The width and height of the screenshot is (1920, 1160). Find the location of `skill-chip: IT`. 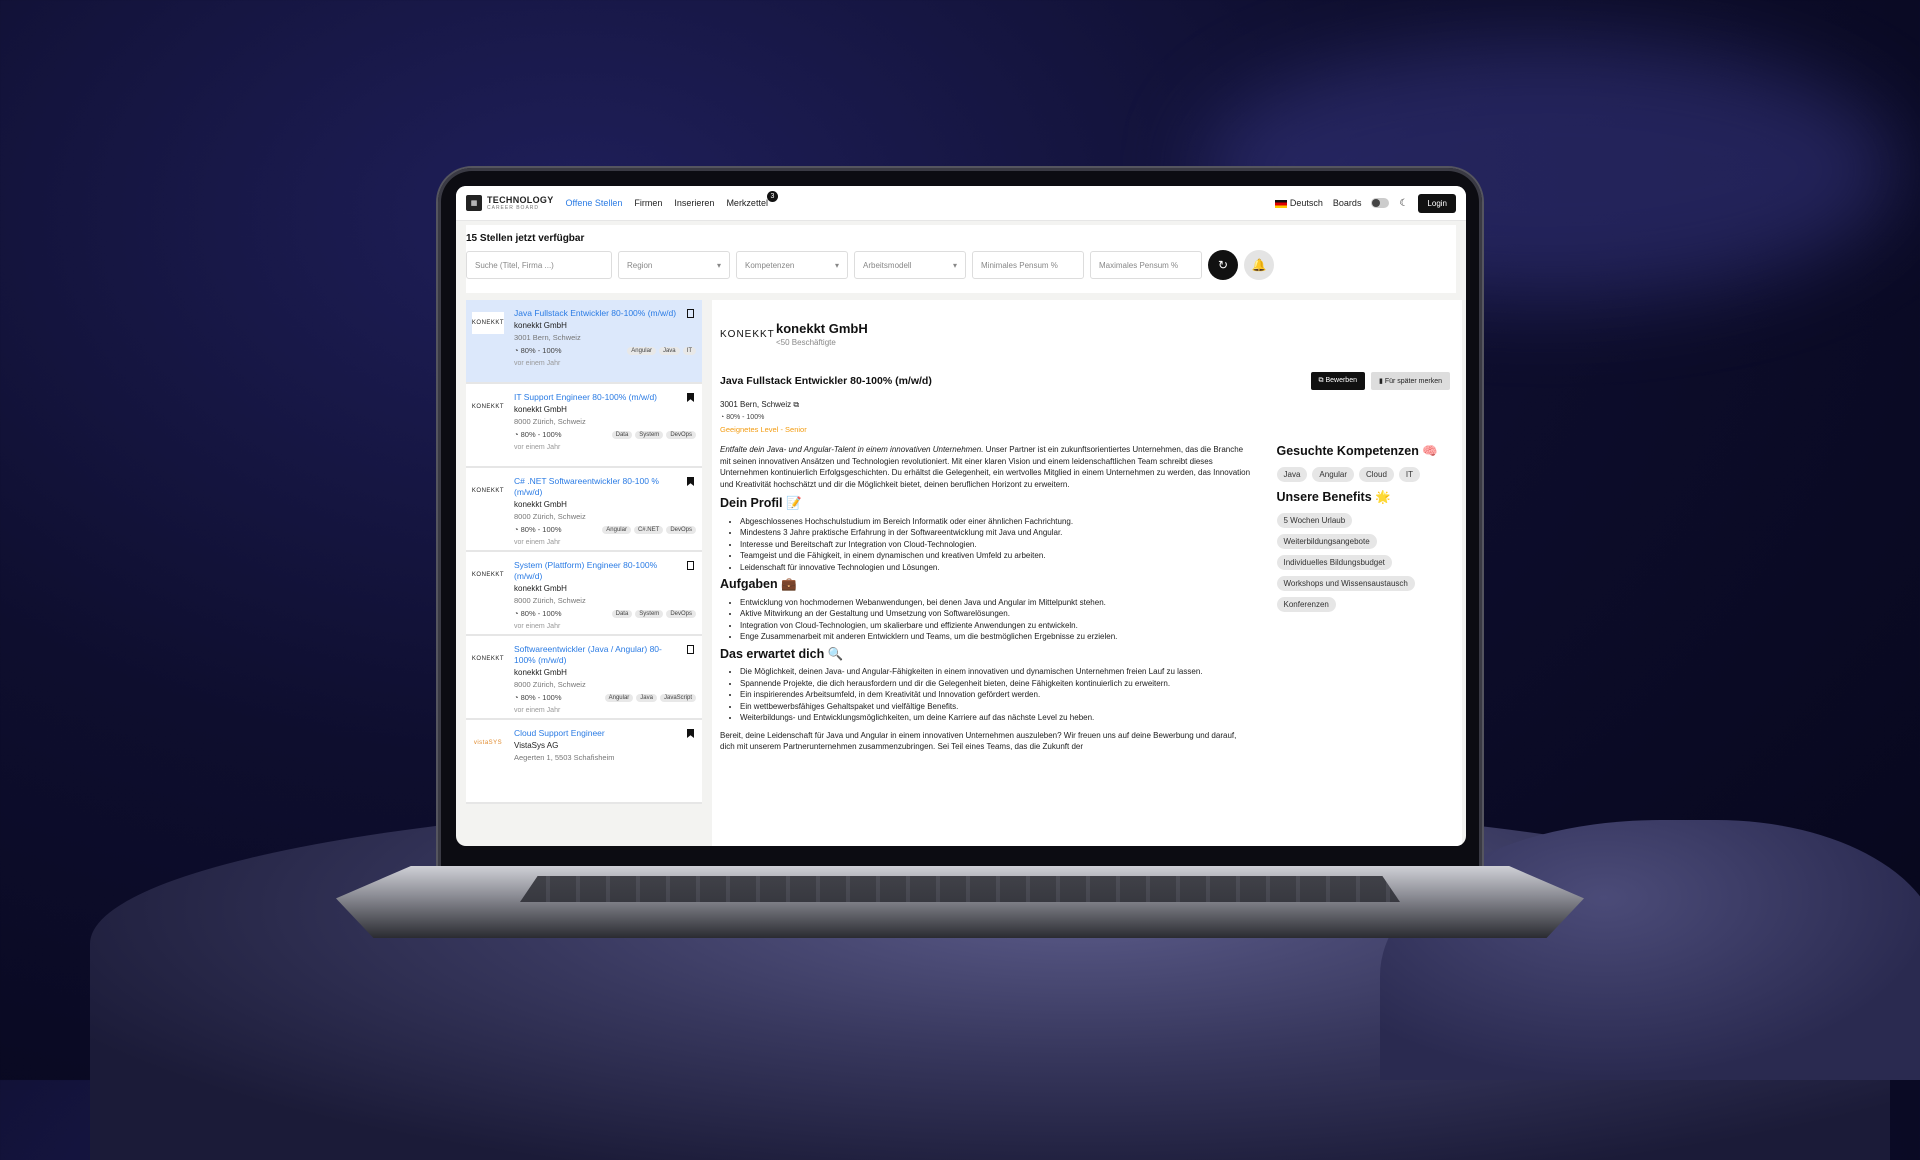

skill-chip: IT is located at coordinates (1409, 474).